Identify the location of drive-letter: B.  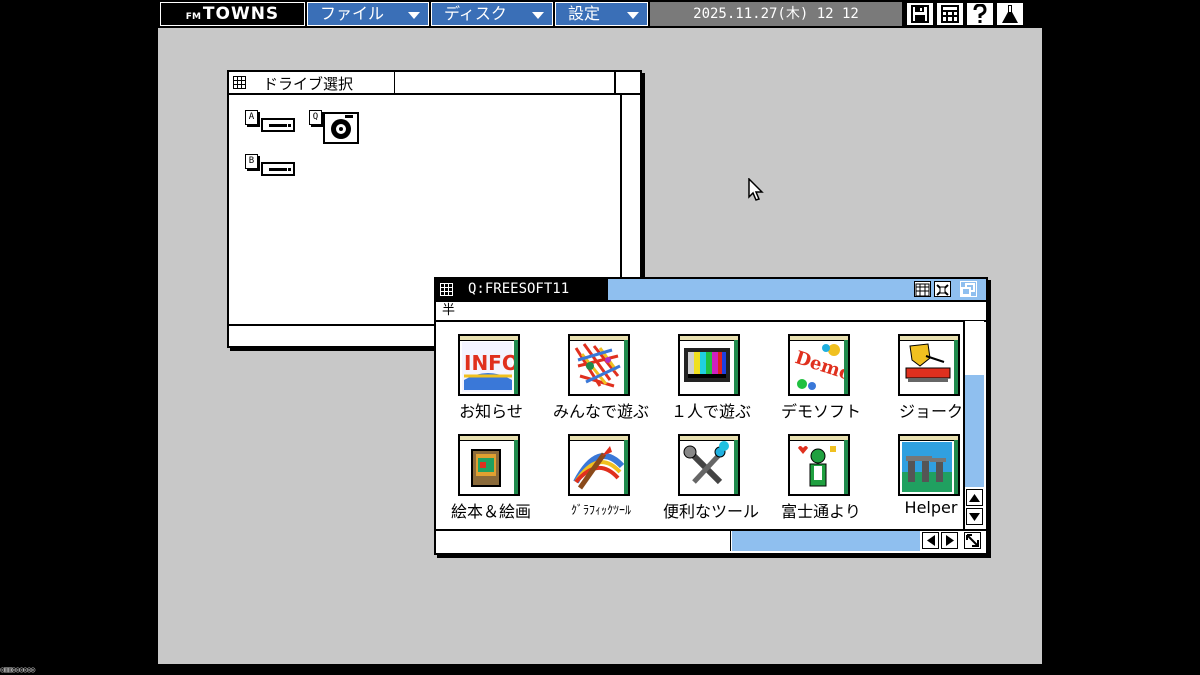
(251, 161).